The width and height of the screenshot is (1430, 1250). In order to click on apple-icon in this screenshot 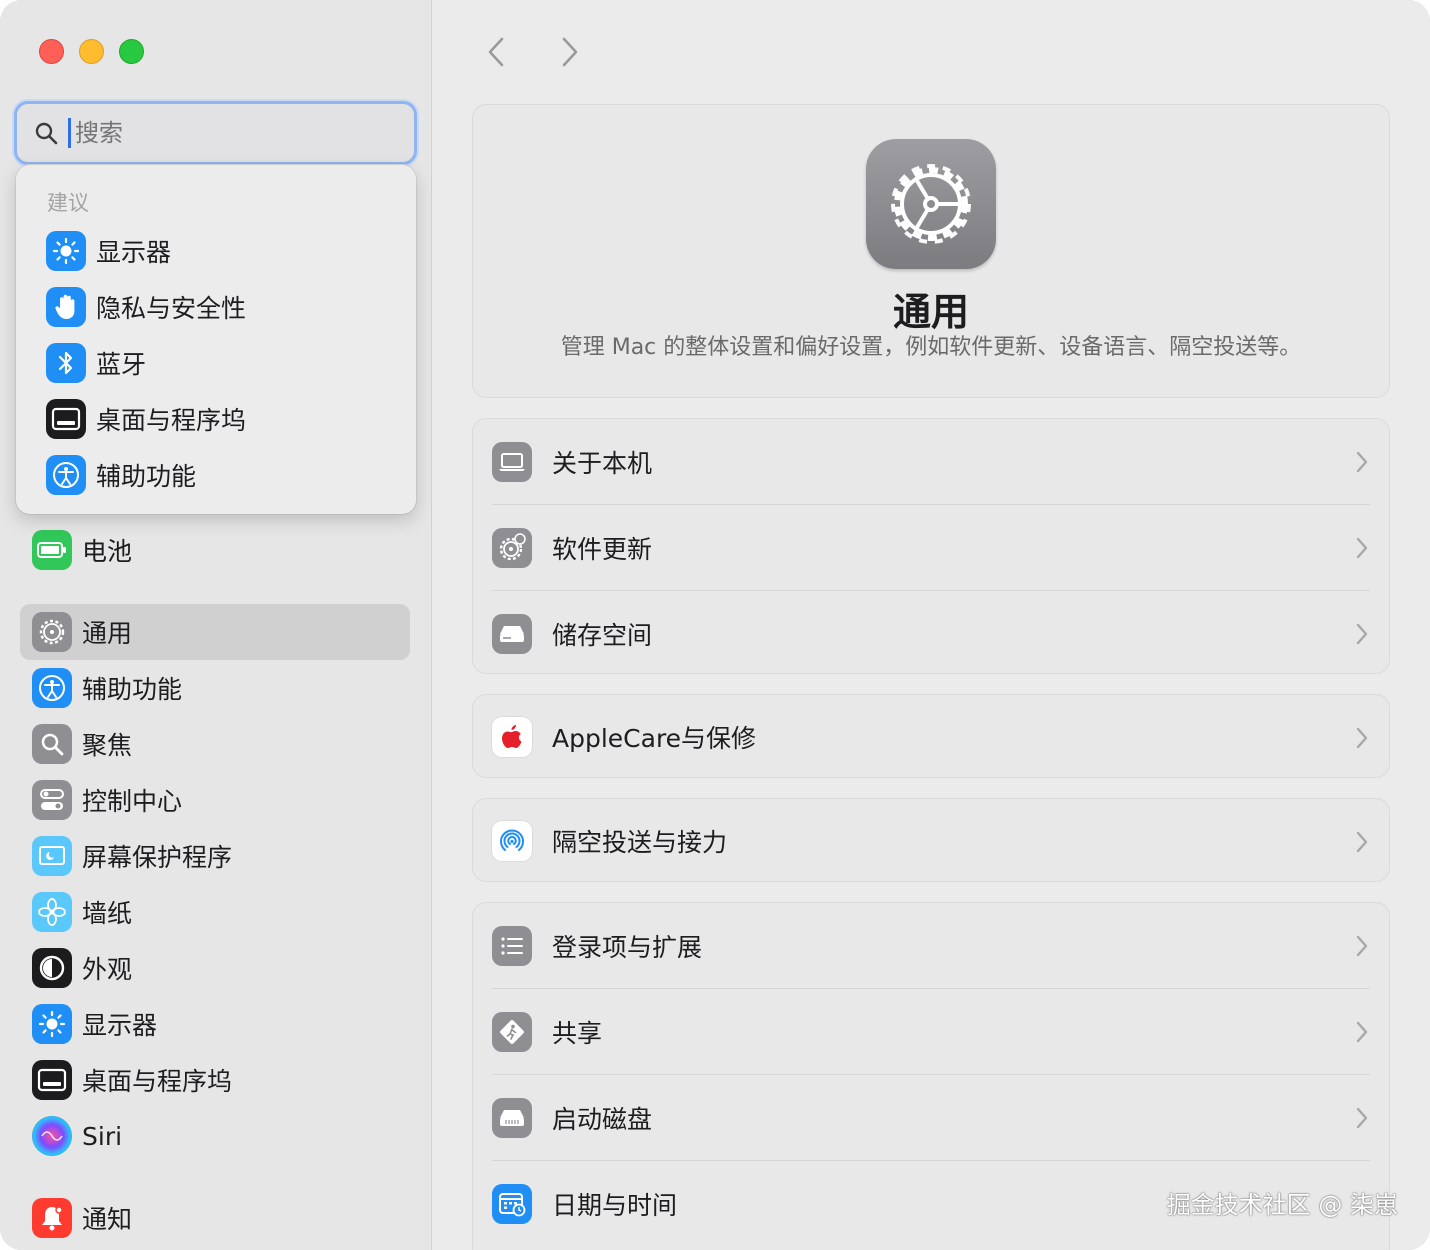, I will do `click(512, 737)`.